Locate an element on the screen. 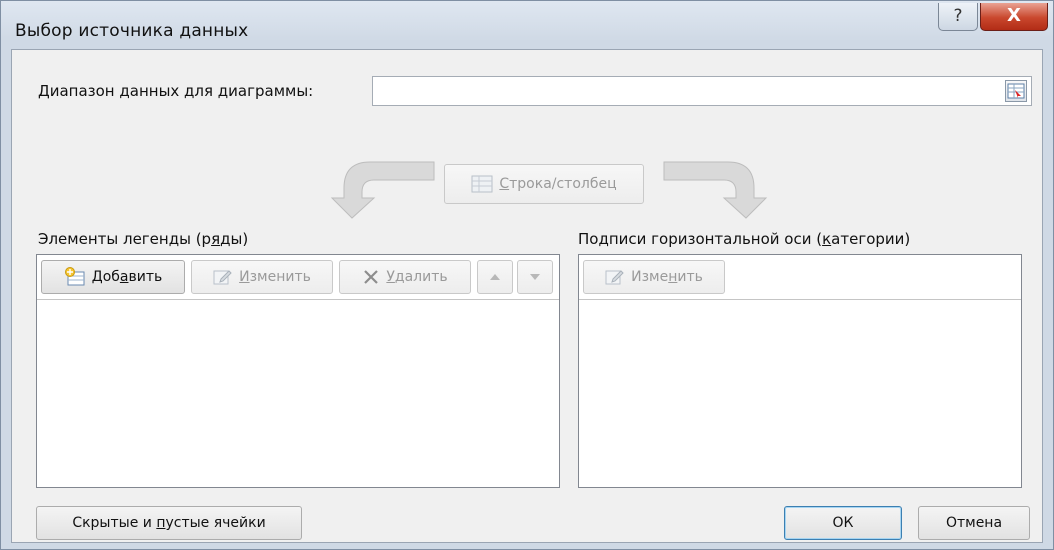 The height and width of the screenshot is (550, 1054). legend-toolbar: Добавить Изменить Удалить is located at coordinates (298, 277).